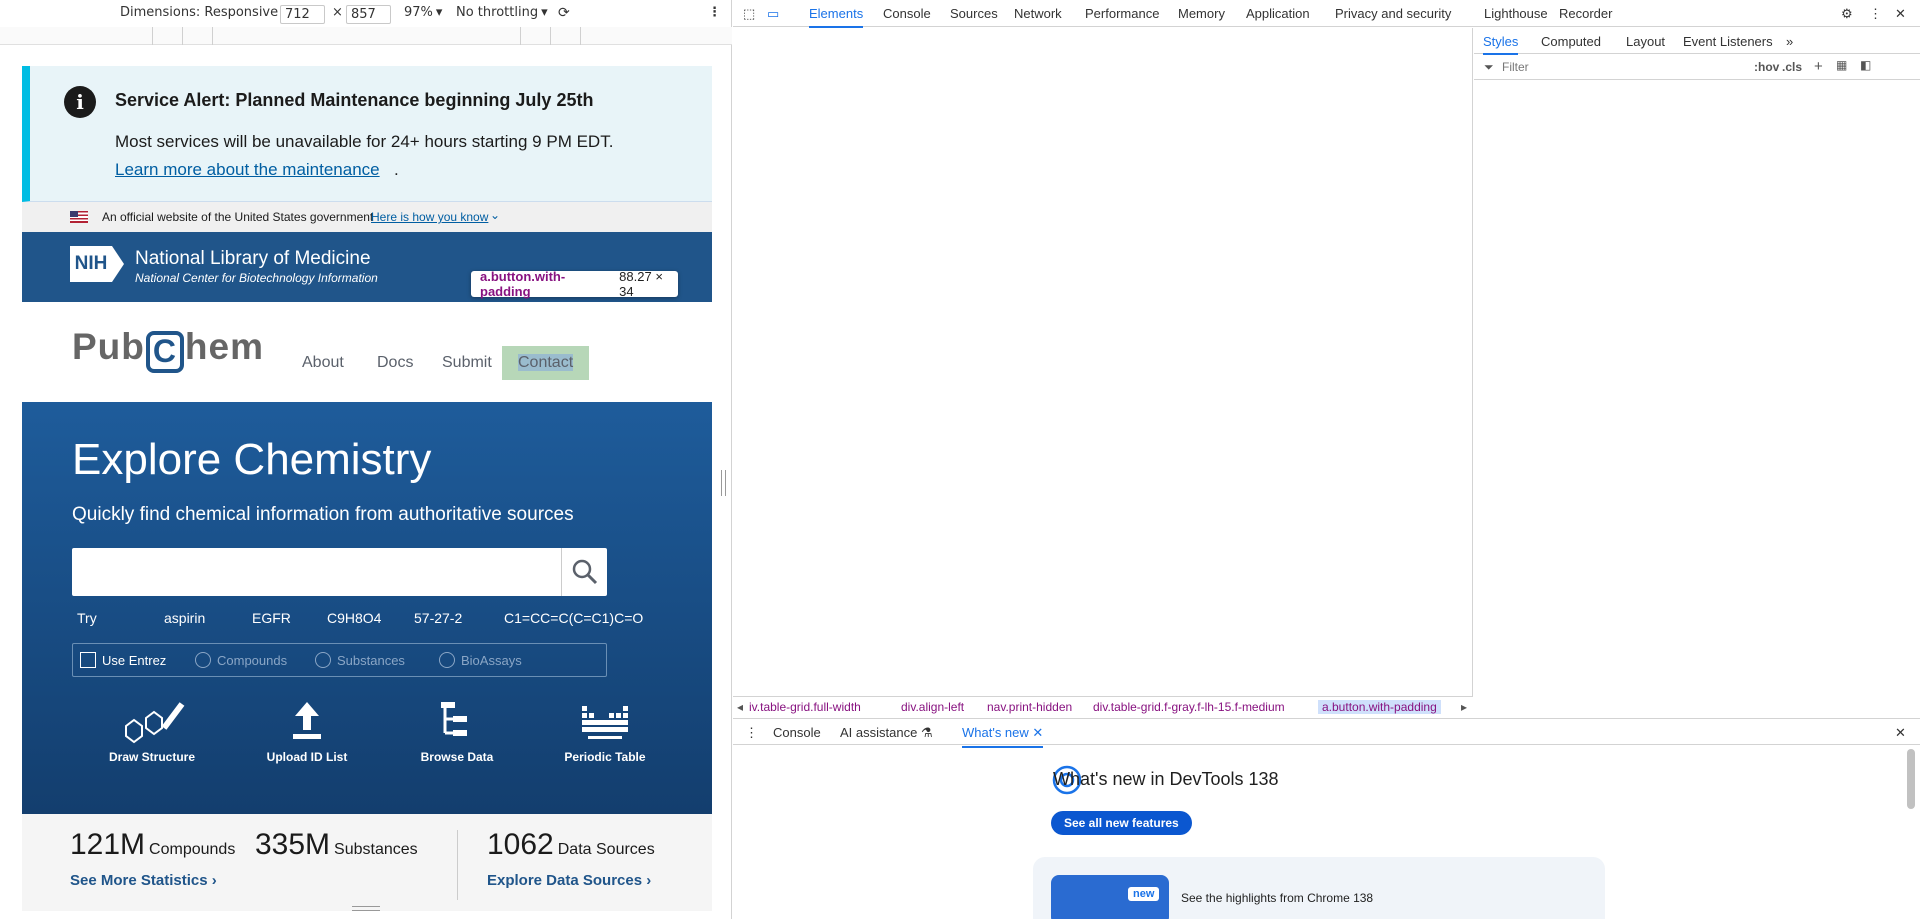 The width and height of the screenshot is (1920, 919). Describe the element at coordinates (91, 264) in the screenshot. I see `nih-logo: NIH` at that location.